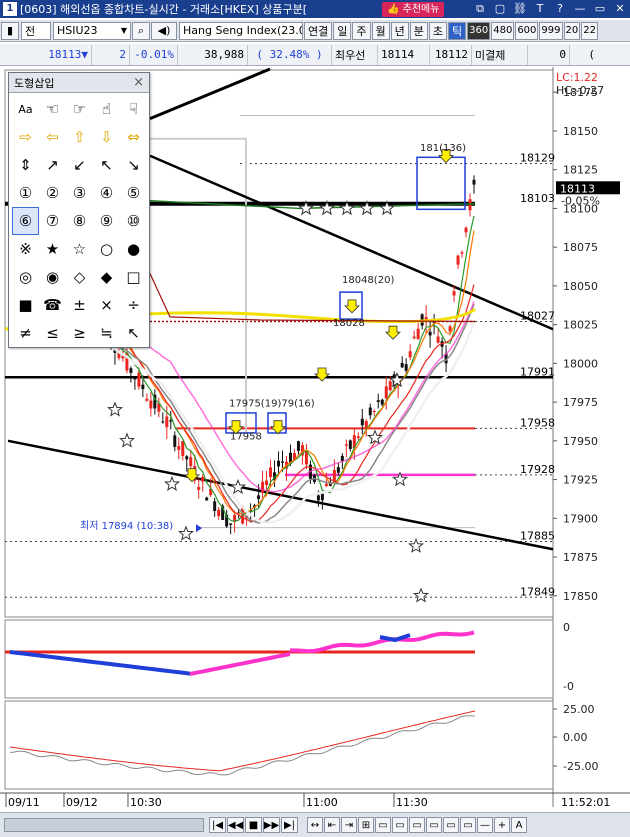  I want to click on shape-tool-18: ④, so click(106, 193).